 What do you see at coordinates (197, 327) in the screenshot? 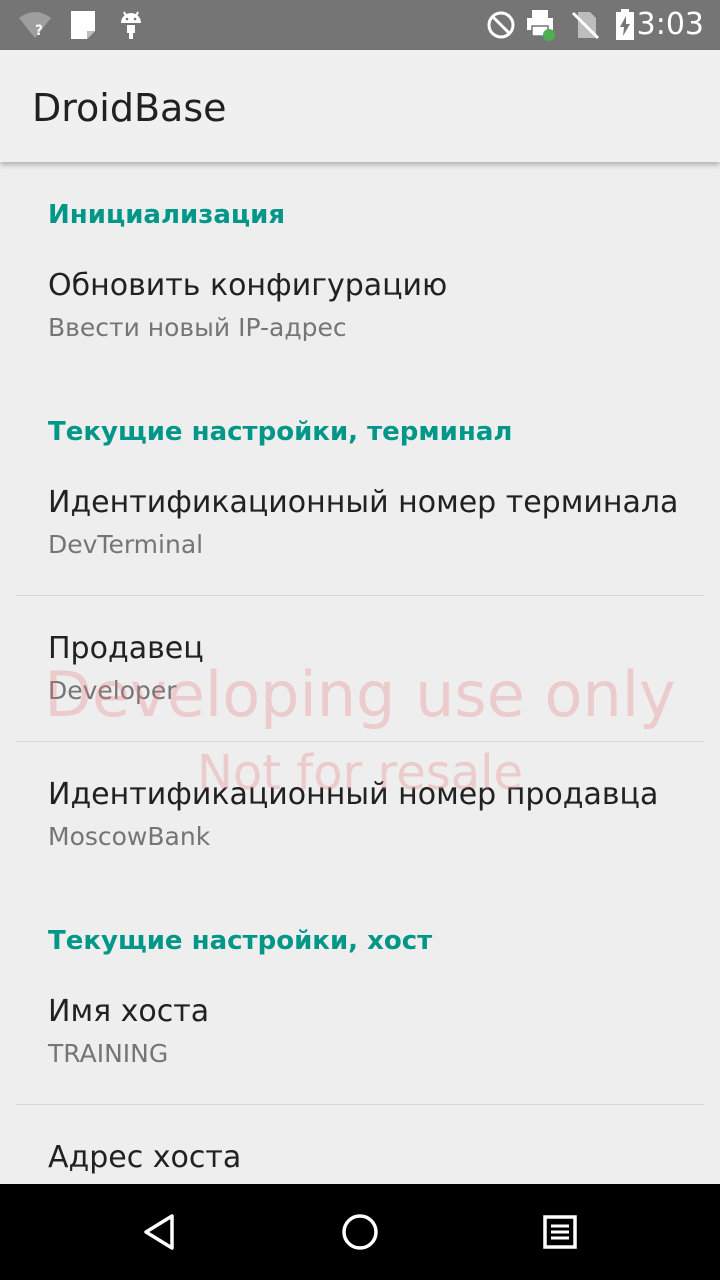
I see `pref-summary: Ввести новый IP-адрес` at bounding box center [197, 327].